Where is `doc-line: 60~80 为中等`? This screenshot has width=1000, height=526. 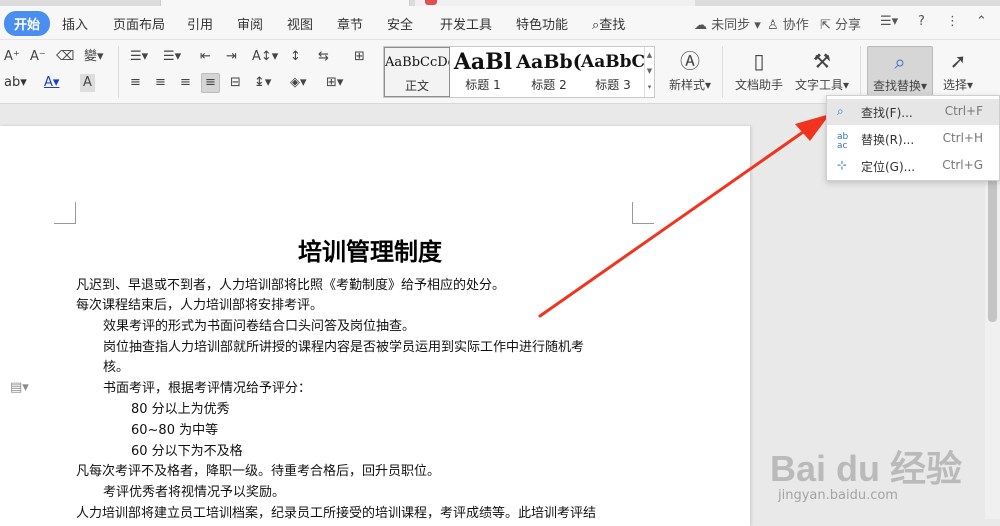 doc-line: 60~80 为中等 is located at coordinates (175, 430).